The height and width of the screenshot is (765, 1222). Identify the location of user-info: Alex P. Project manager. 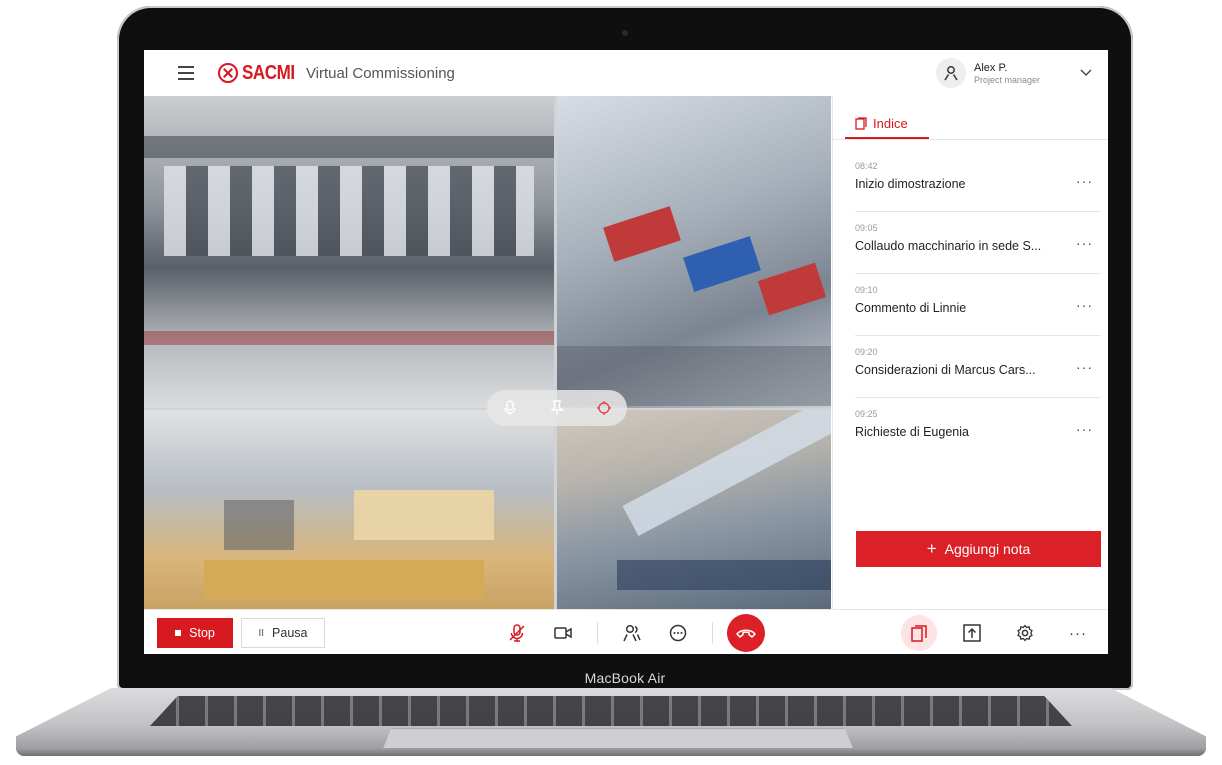
(1020, 73).